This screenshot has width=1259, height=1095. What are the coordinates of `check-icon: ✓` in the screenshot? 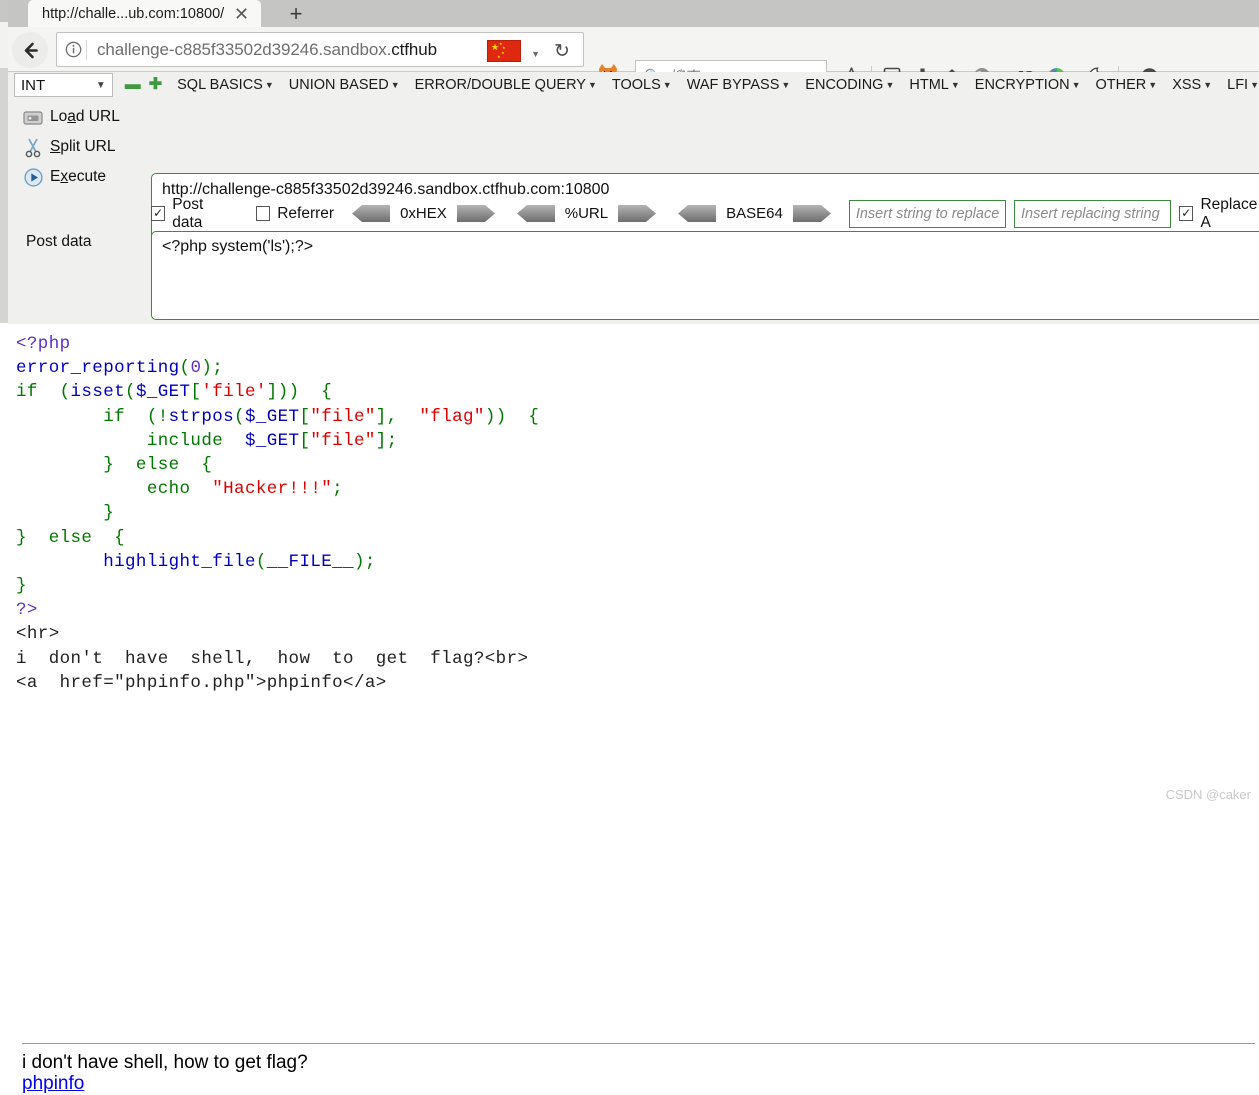 It's located at (158, 213).